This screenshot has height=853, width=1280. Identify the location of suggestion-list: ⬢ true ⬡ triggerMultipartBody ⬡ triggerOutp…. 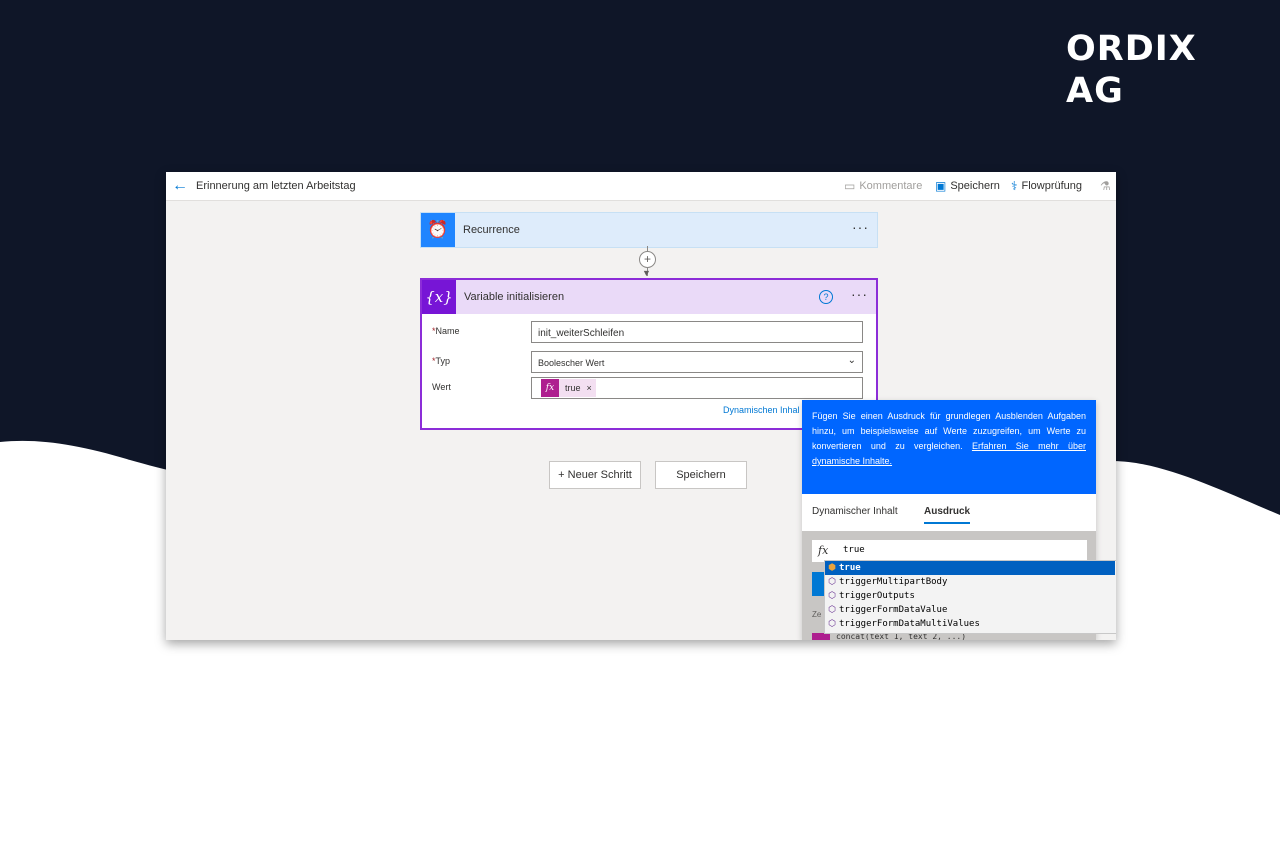
(970, 597).